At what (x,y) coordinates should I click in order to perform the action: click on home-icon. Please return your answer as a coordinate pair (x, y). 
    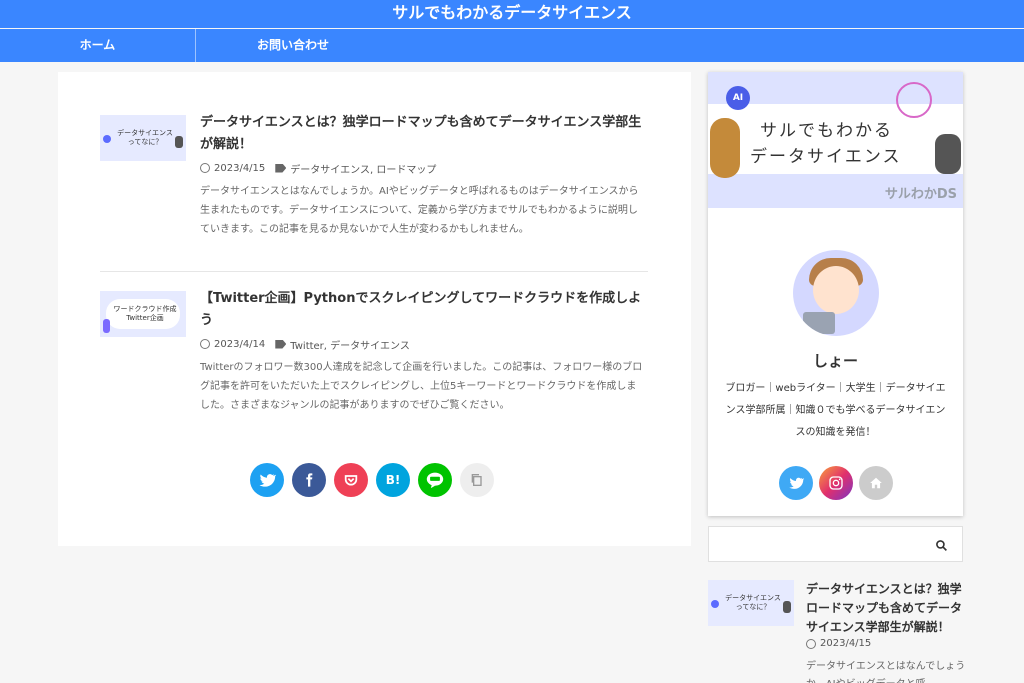
    Looking at the image, I should click on (876, 483).